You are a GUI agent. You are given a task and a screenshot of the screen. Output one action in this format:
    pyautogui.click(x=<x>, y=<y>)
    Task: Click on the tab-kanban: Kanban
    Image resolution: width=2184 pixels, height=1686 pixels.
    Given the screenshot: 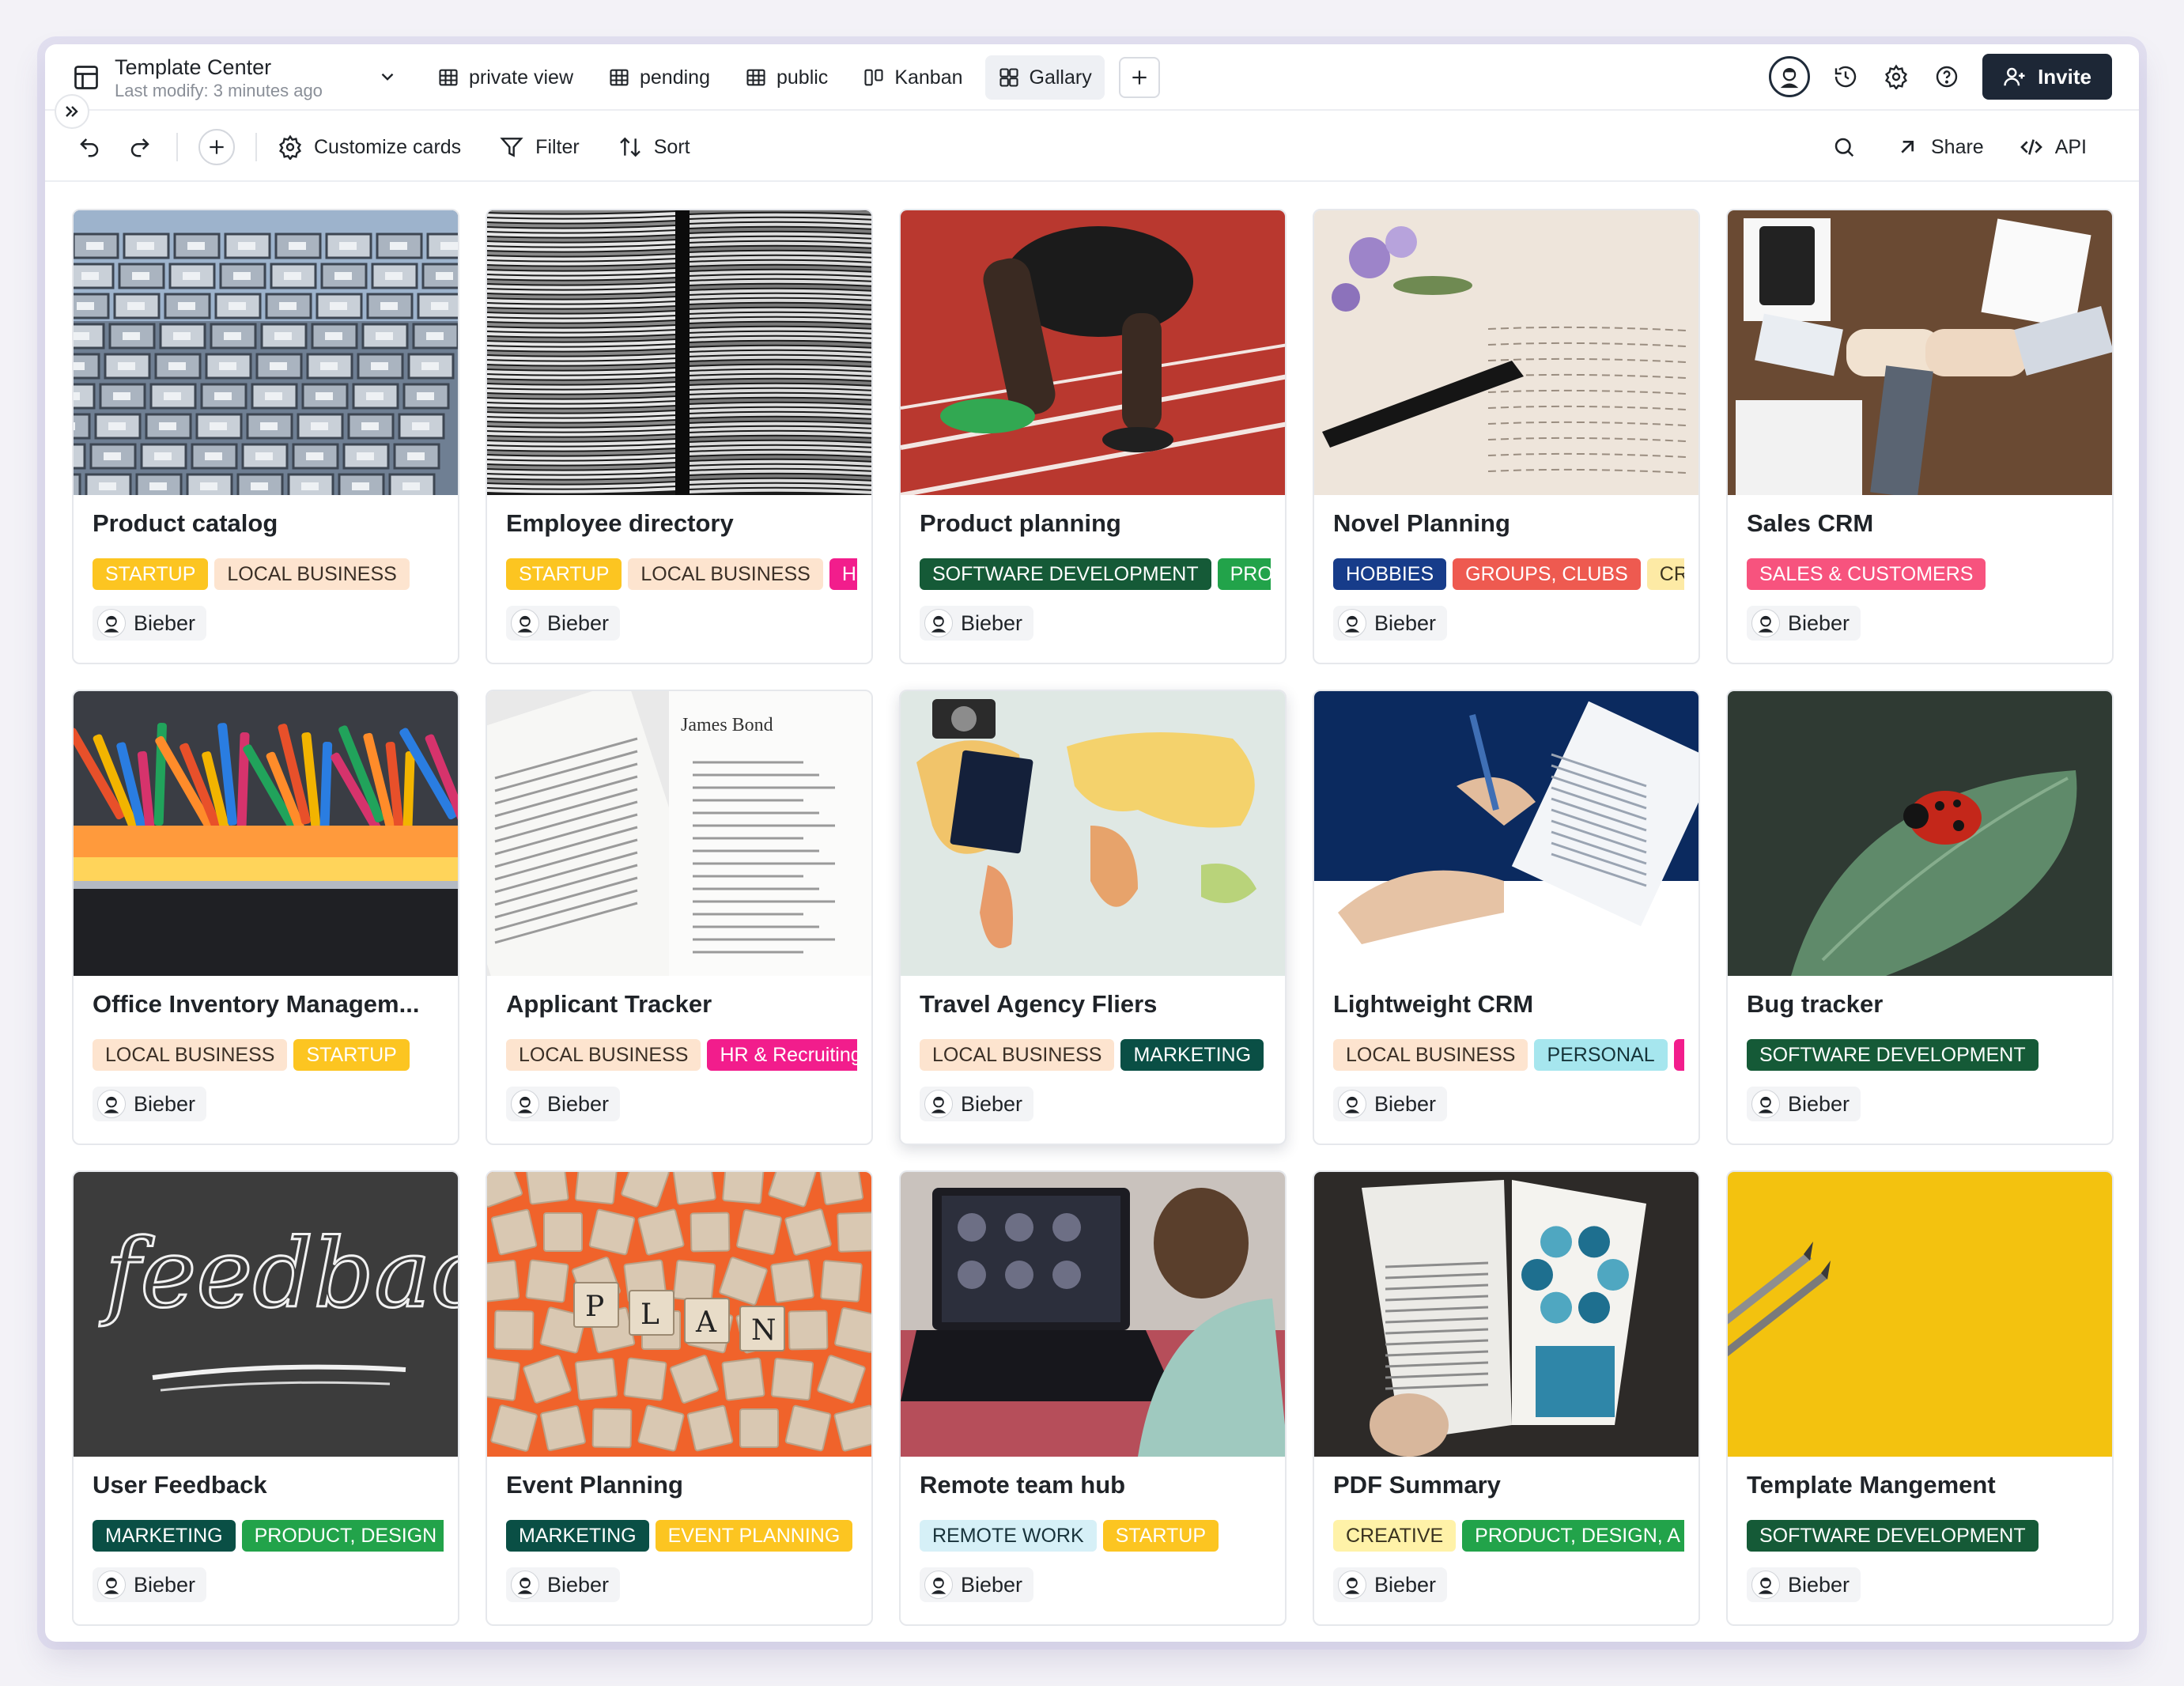 What is the action you would take?
    pyautogui.click(x=912, y=77)
    